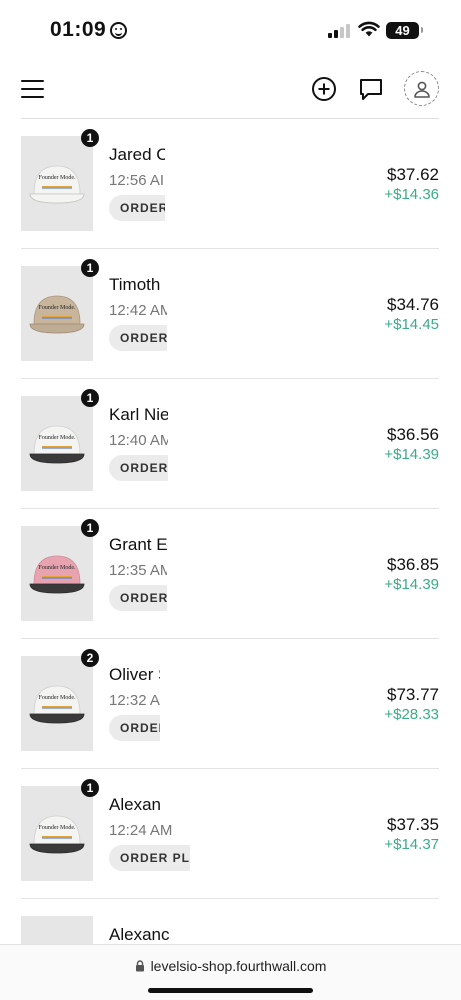 The height and width of the screenshot is (1000, 461). What do you see at coordinates (32, 89) in the screenshot?
I see `hamburger-icon` at bounding box center [32, 89].